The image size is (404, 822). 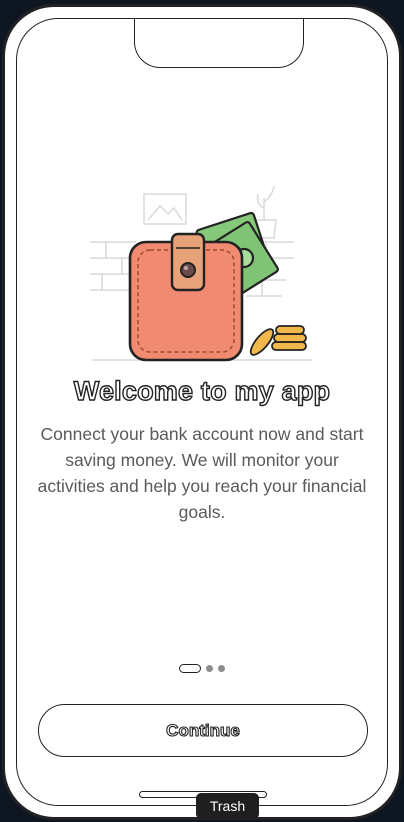 What do you see at coordinates (190, 668) in the screenshot?
I see `page-dot-active` at bounding box center [190, 668].